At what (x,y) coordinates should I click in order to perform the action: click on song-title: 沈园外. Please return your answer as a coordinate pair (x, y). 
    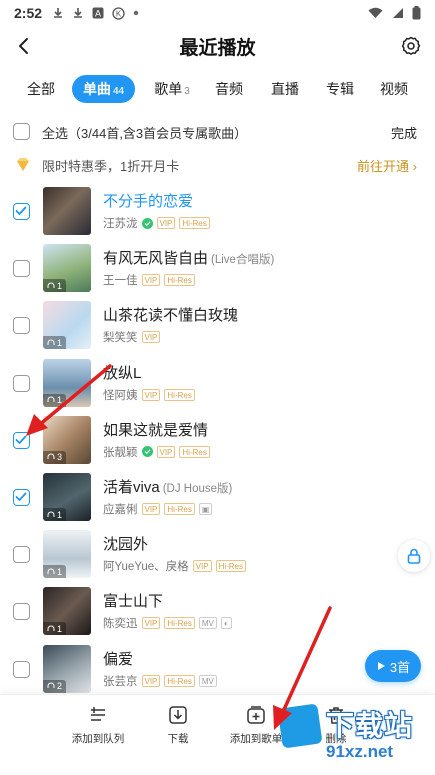
    Looking at the image, I should click on (125, 543).